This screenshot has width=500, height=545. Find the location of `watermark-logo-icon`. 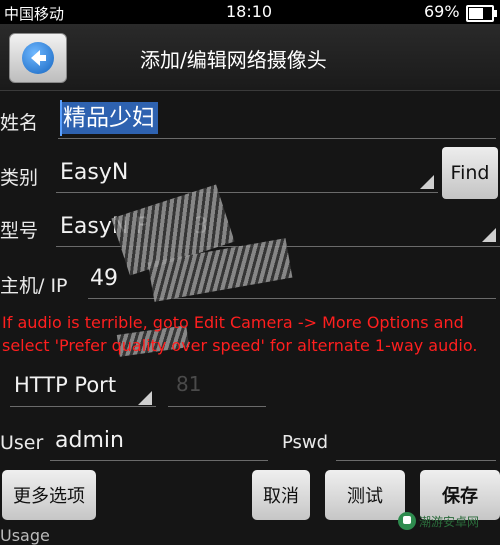

watermark-logo-icon is located at coordinates (407, 521).